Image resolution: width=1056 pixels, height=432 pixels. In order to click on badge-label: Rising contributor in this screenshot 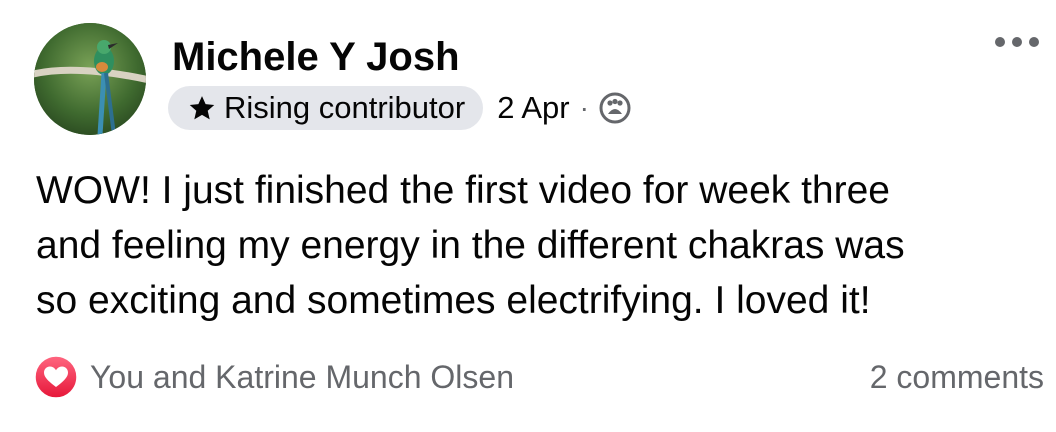, I will do `click(345, 107)`.